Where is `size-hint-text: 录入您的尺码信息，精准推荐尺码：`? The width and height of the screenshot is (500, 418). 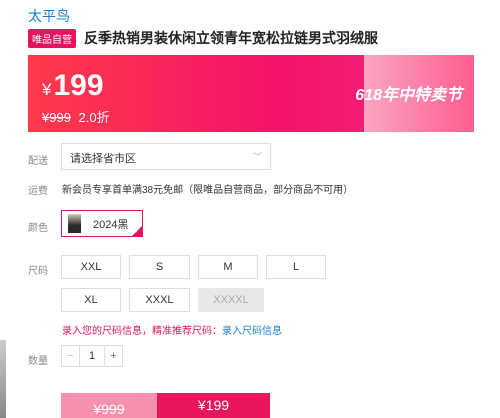
size-hint-text: 录入您的尺码信息，精准推荐尺码： is located at coordinates (142, 331).